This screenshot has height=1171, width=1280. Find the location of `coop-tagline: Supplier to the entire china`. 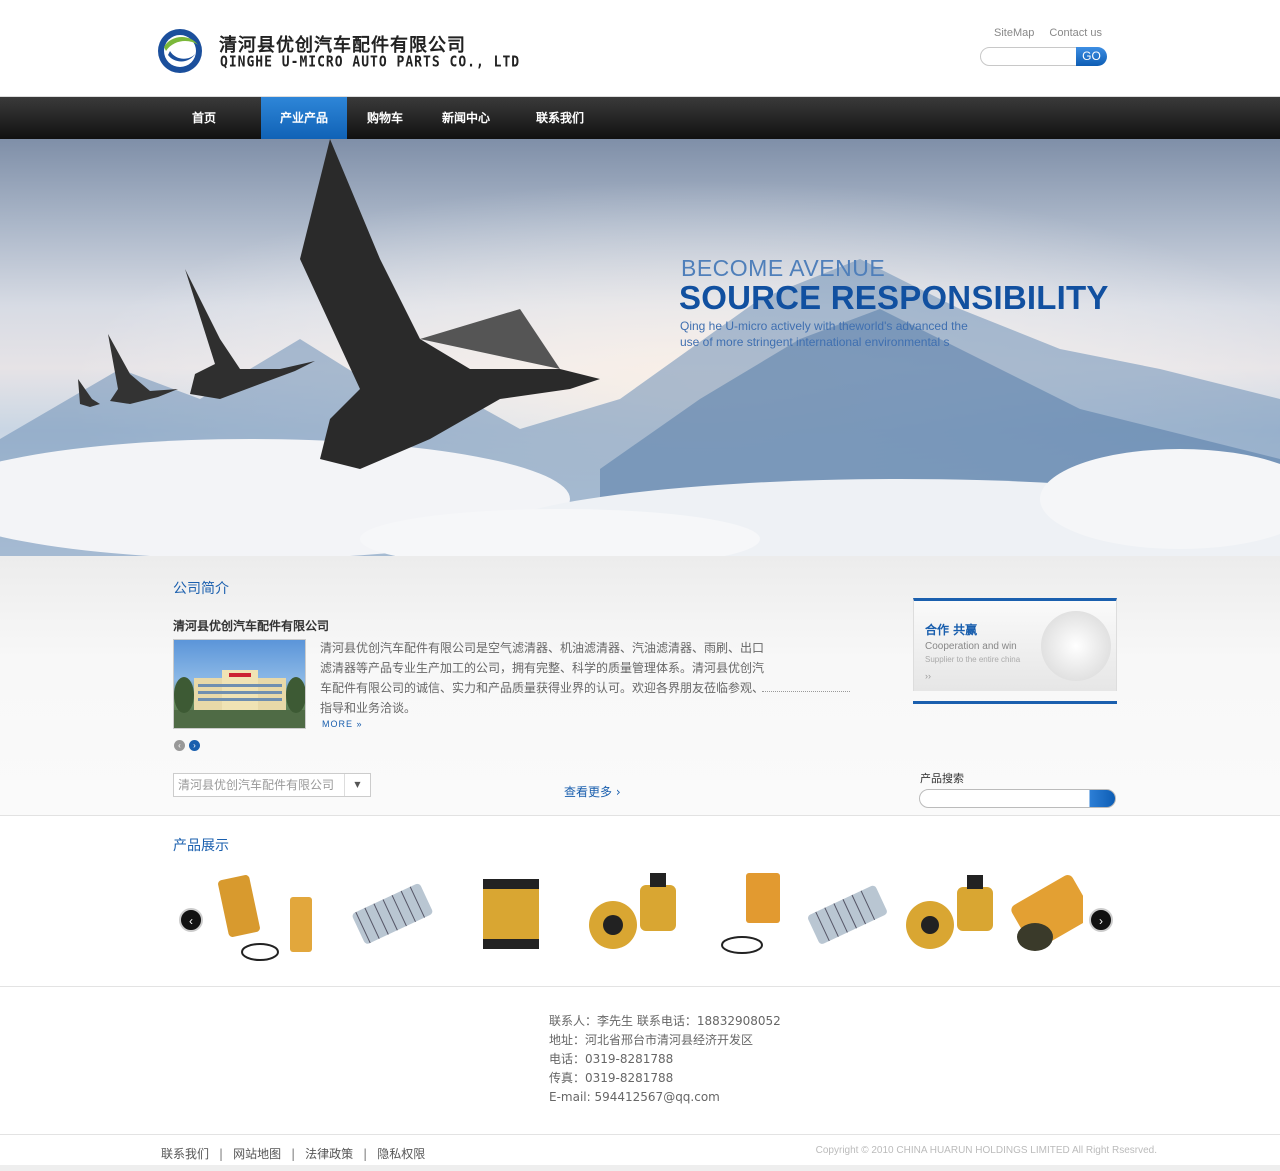

coop-tagline: Supplier to the entire china is located at coordinates (973, 659).